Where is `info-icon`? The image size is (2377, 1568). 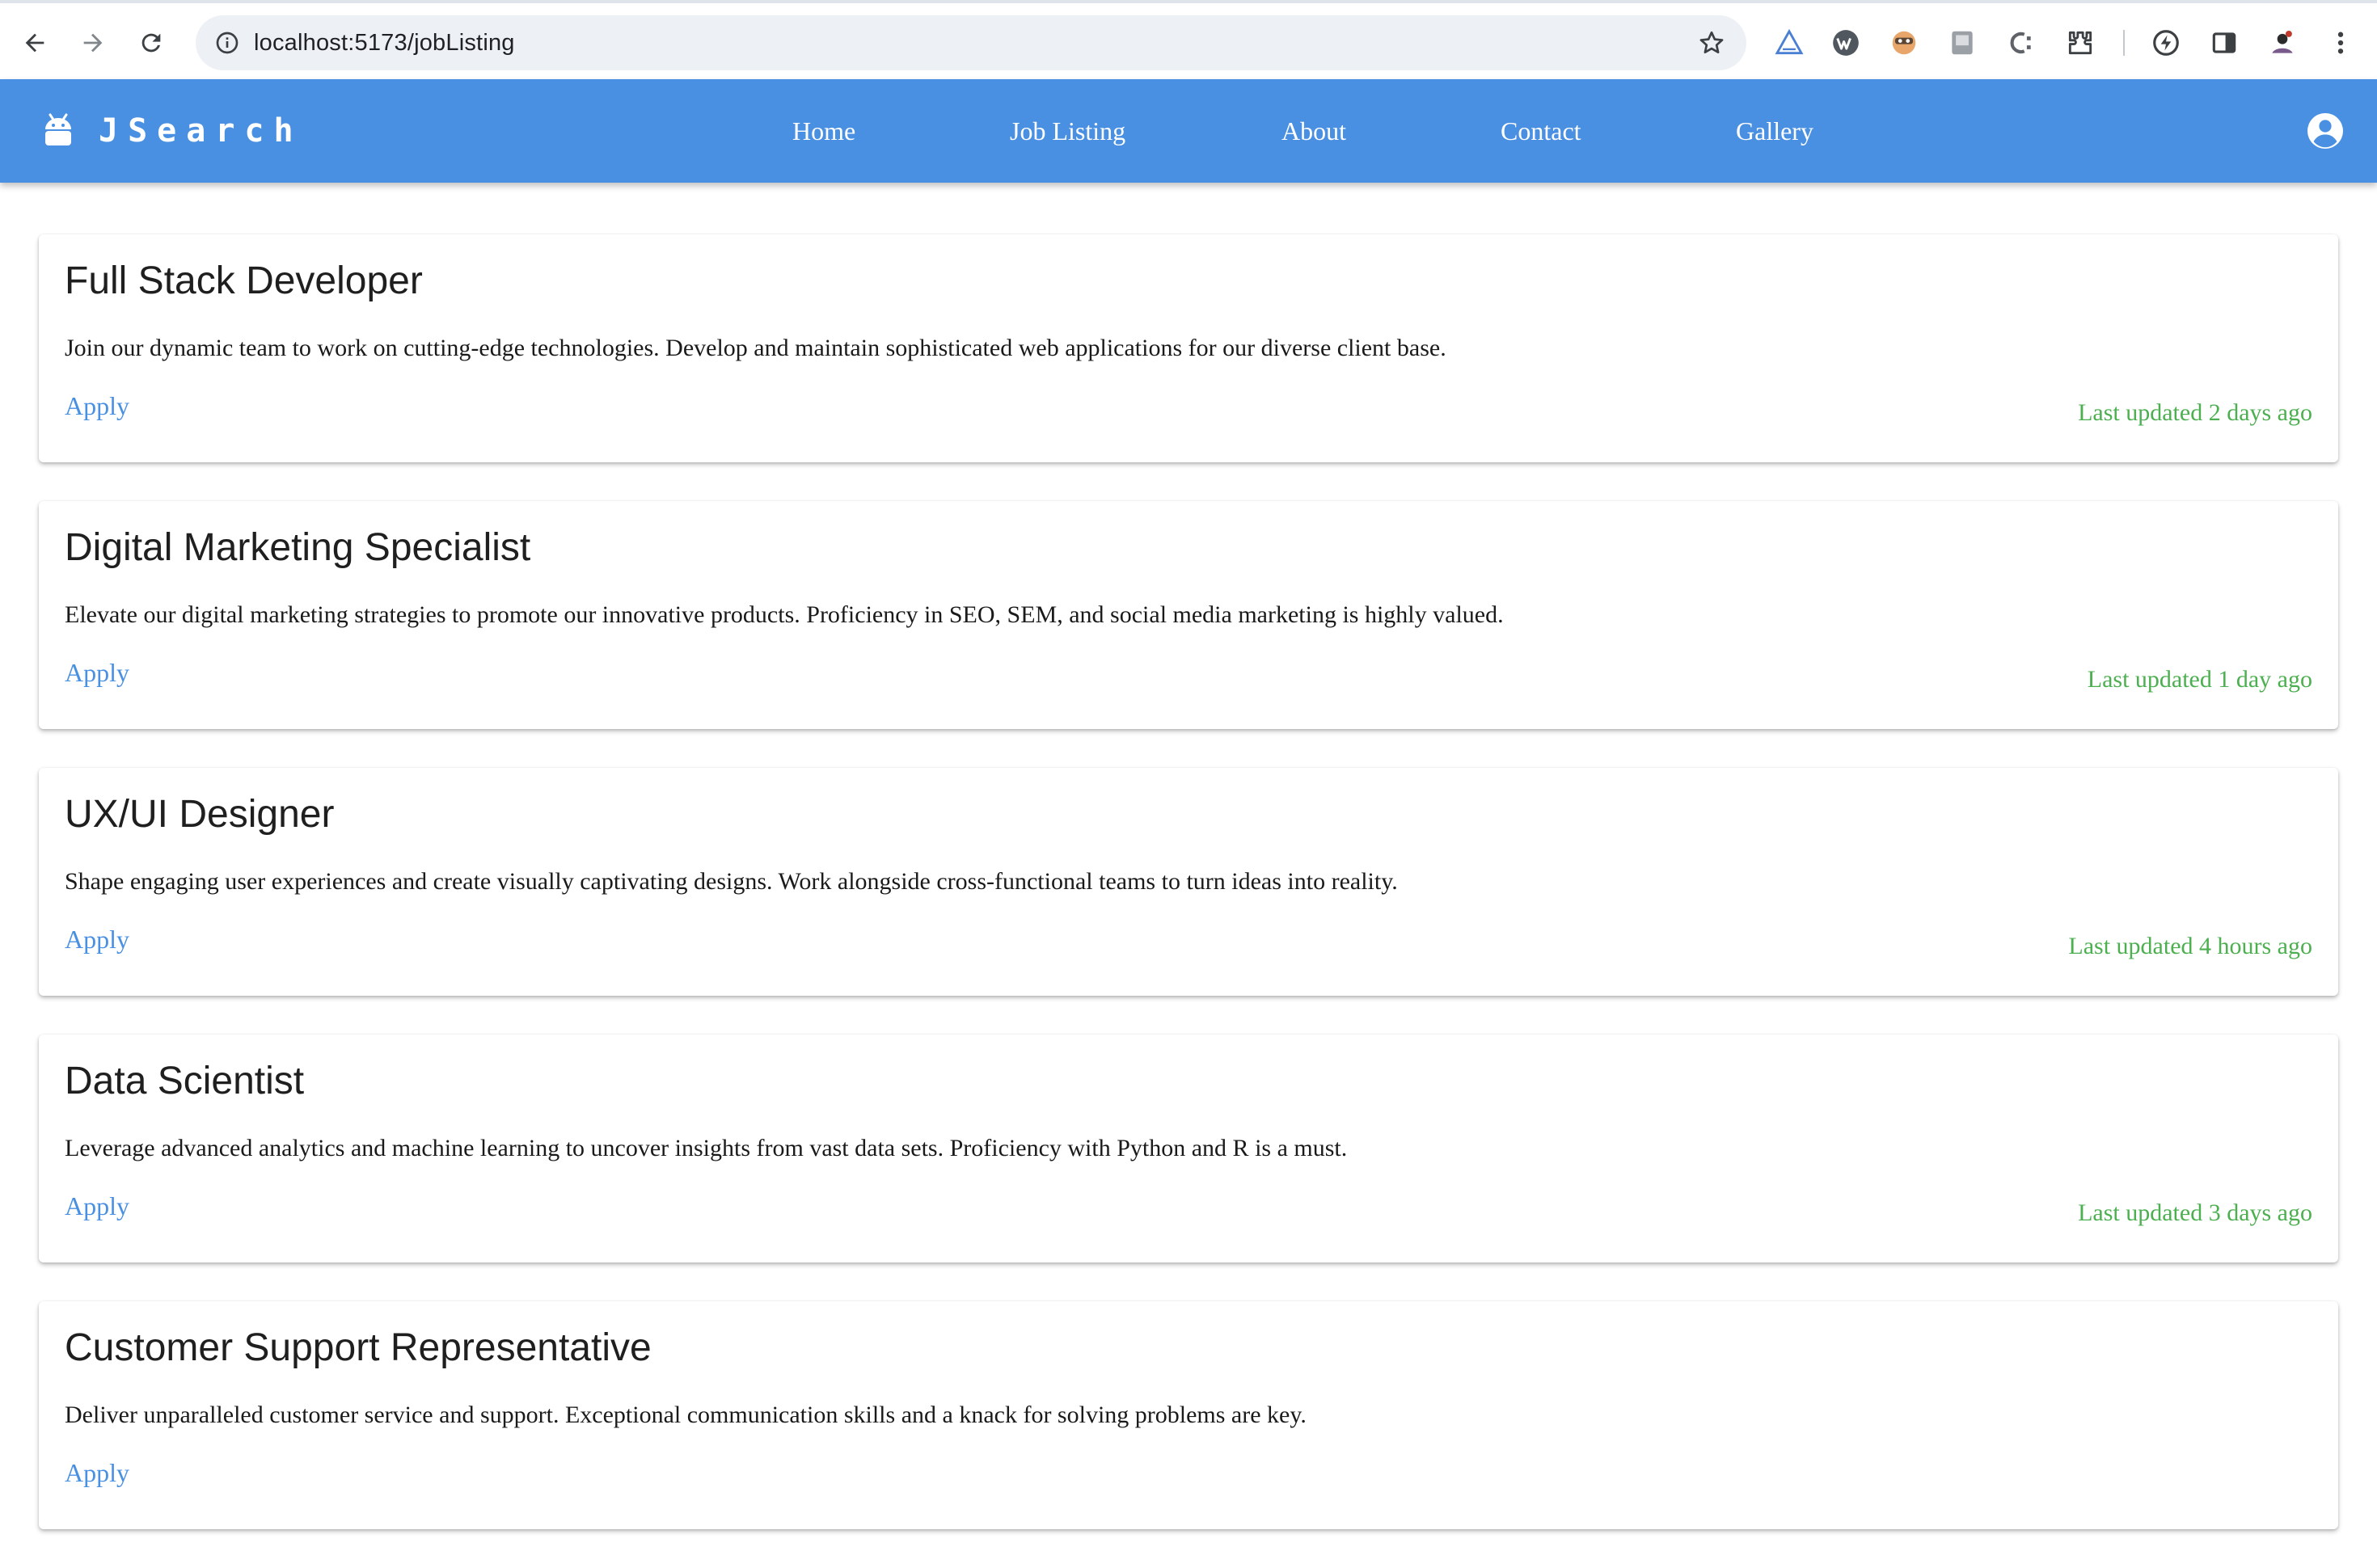
info-icon is located at coordinates (227, 43).